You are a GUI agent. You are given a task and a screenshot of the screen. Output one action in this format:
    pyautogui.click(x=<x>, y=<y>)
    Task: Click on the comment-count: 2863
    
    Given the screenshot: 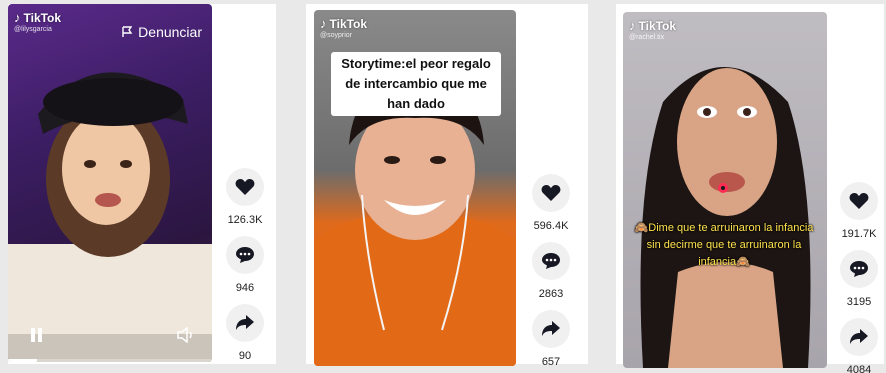 What is the action you would take?
    pyautogui.click(x=551, y=294)
    